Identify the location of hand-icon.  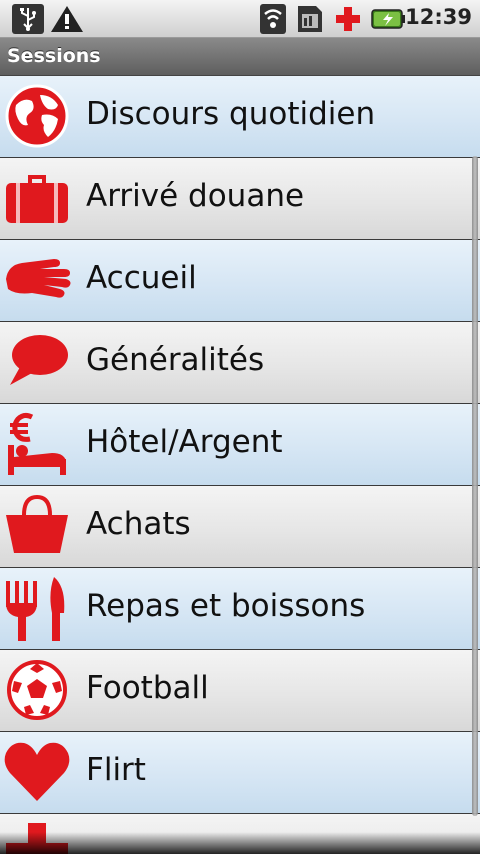
(38, 278).